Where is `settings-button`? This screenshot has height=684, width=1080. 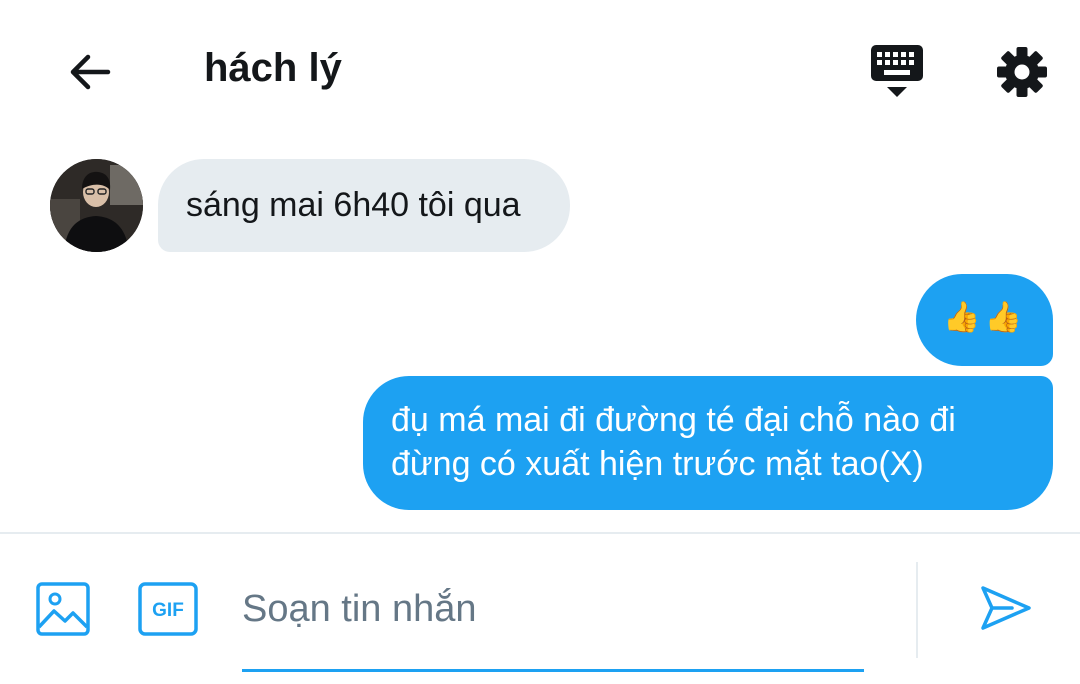
settings-button is located at coordinates (1022, 72).